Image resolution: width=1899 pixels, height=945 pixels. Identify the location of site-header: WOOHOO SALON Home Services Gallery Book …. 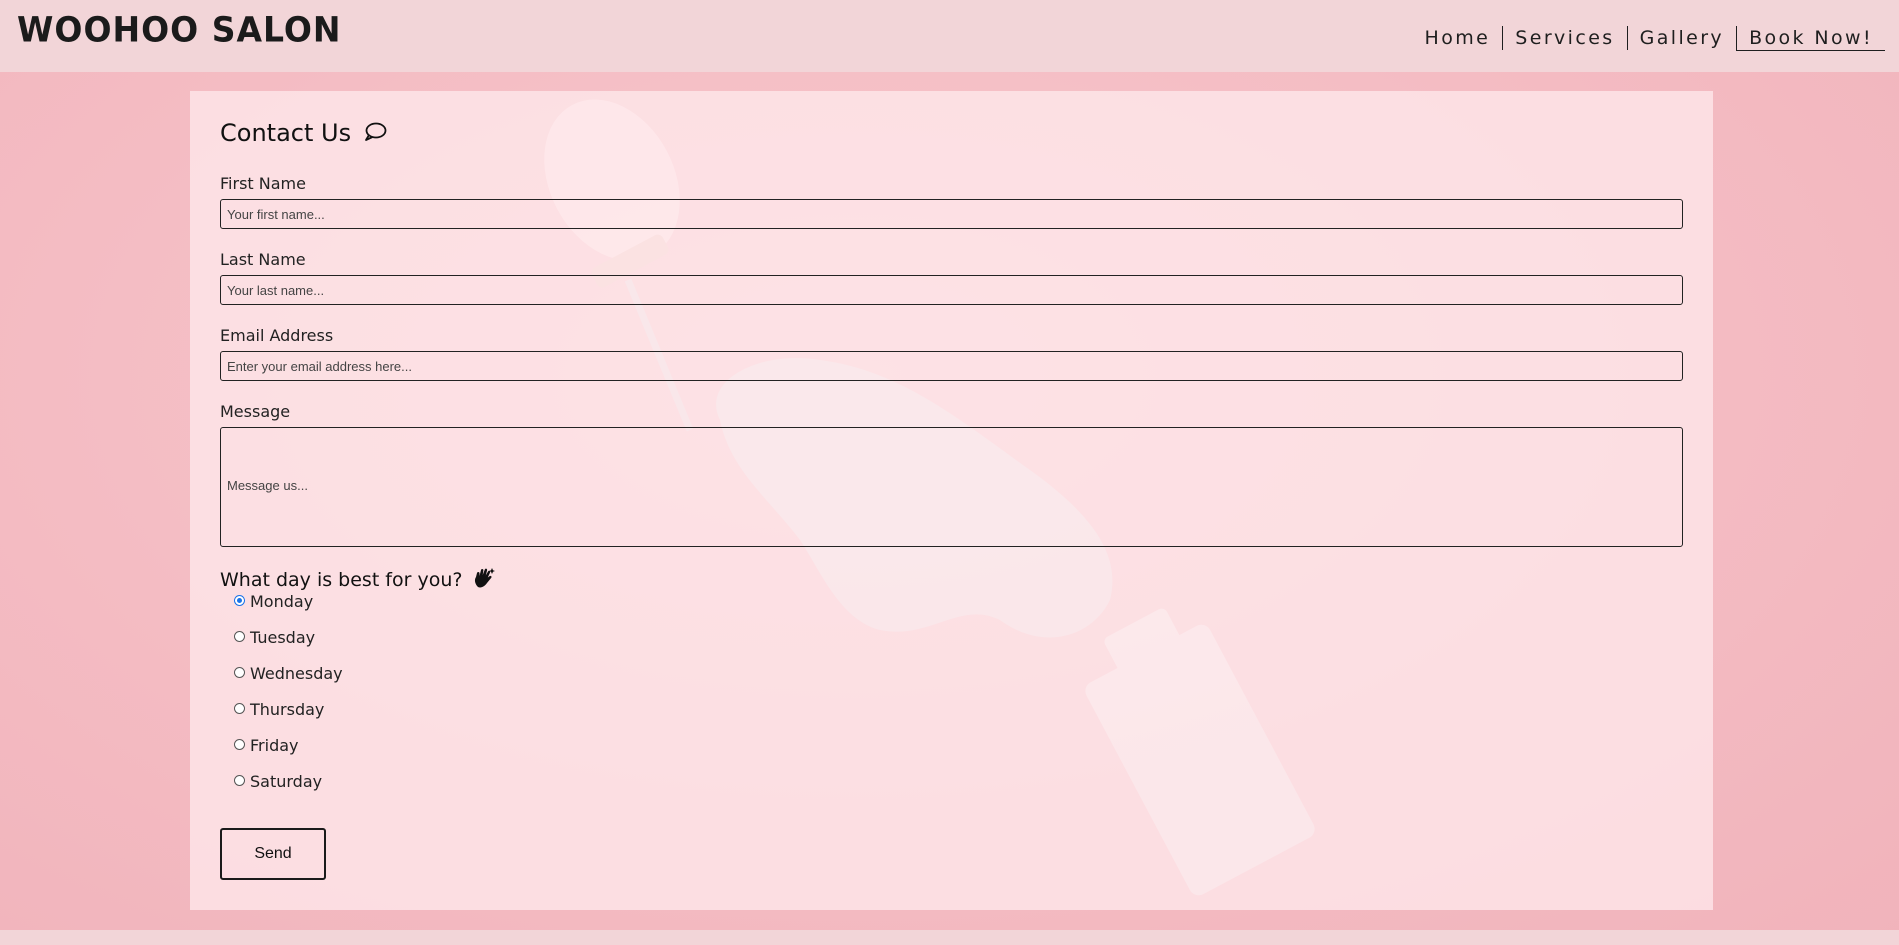
(949, 36).